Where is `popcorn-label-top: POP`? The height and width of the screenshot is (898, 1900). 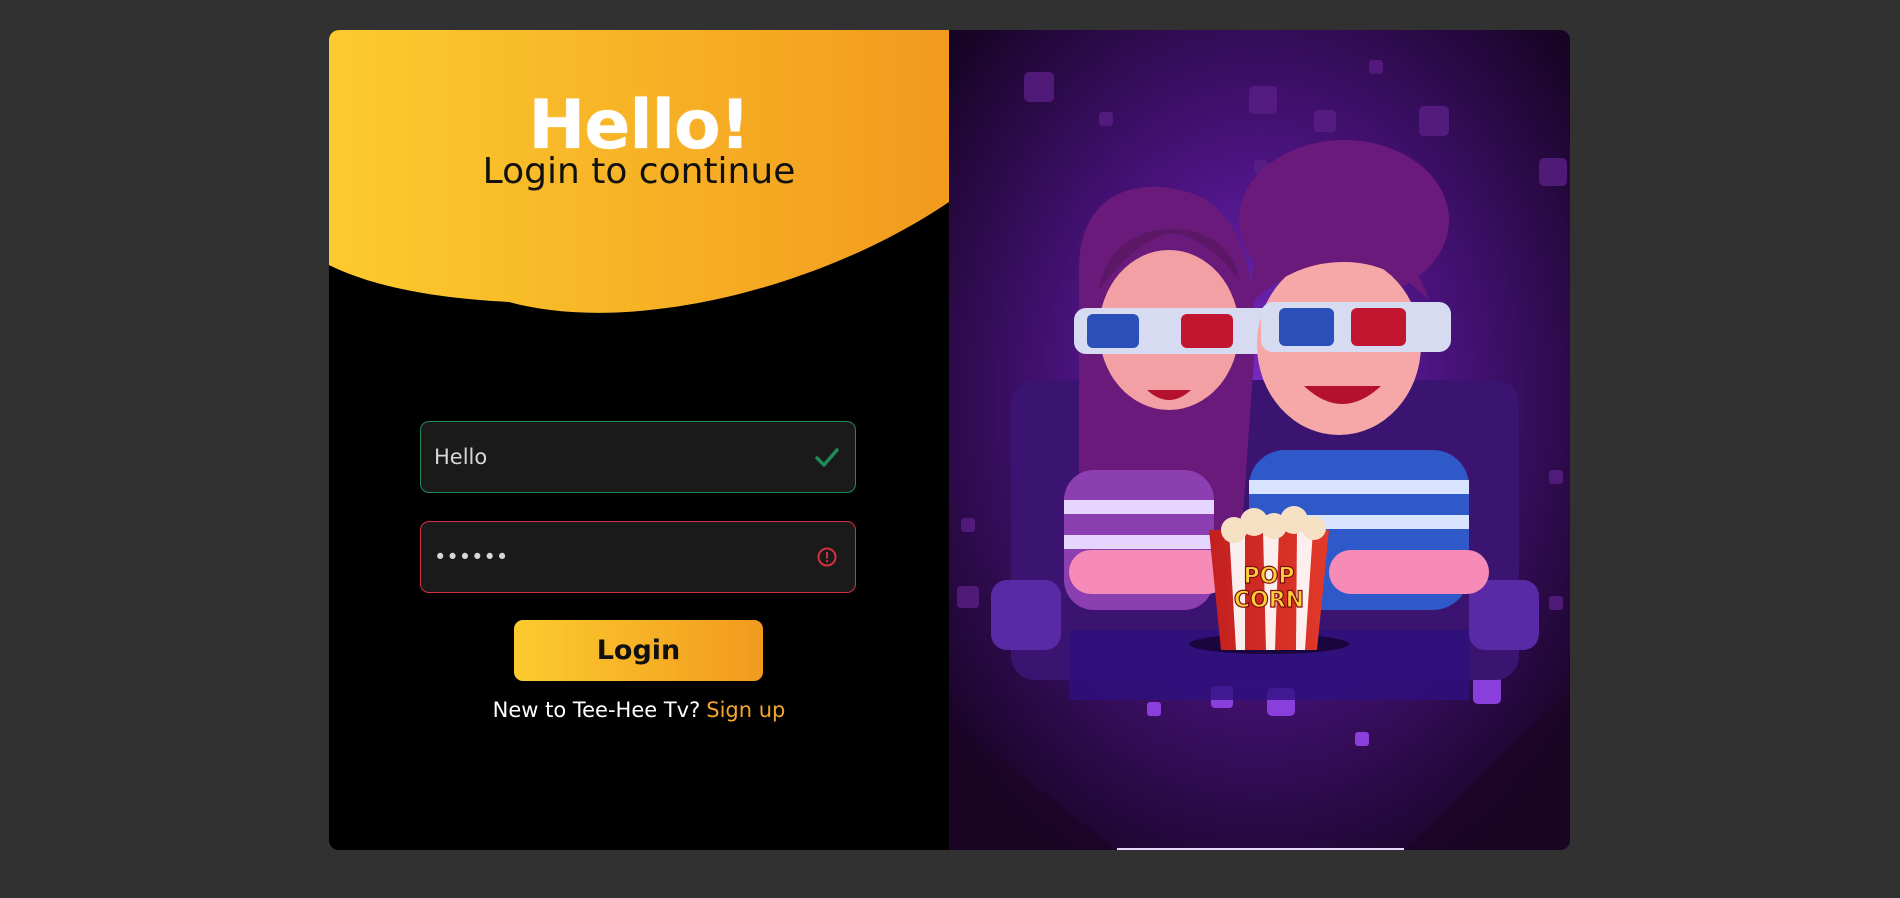
popcorn-label-top: POP is located at coordinates (1269, 576).